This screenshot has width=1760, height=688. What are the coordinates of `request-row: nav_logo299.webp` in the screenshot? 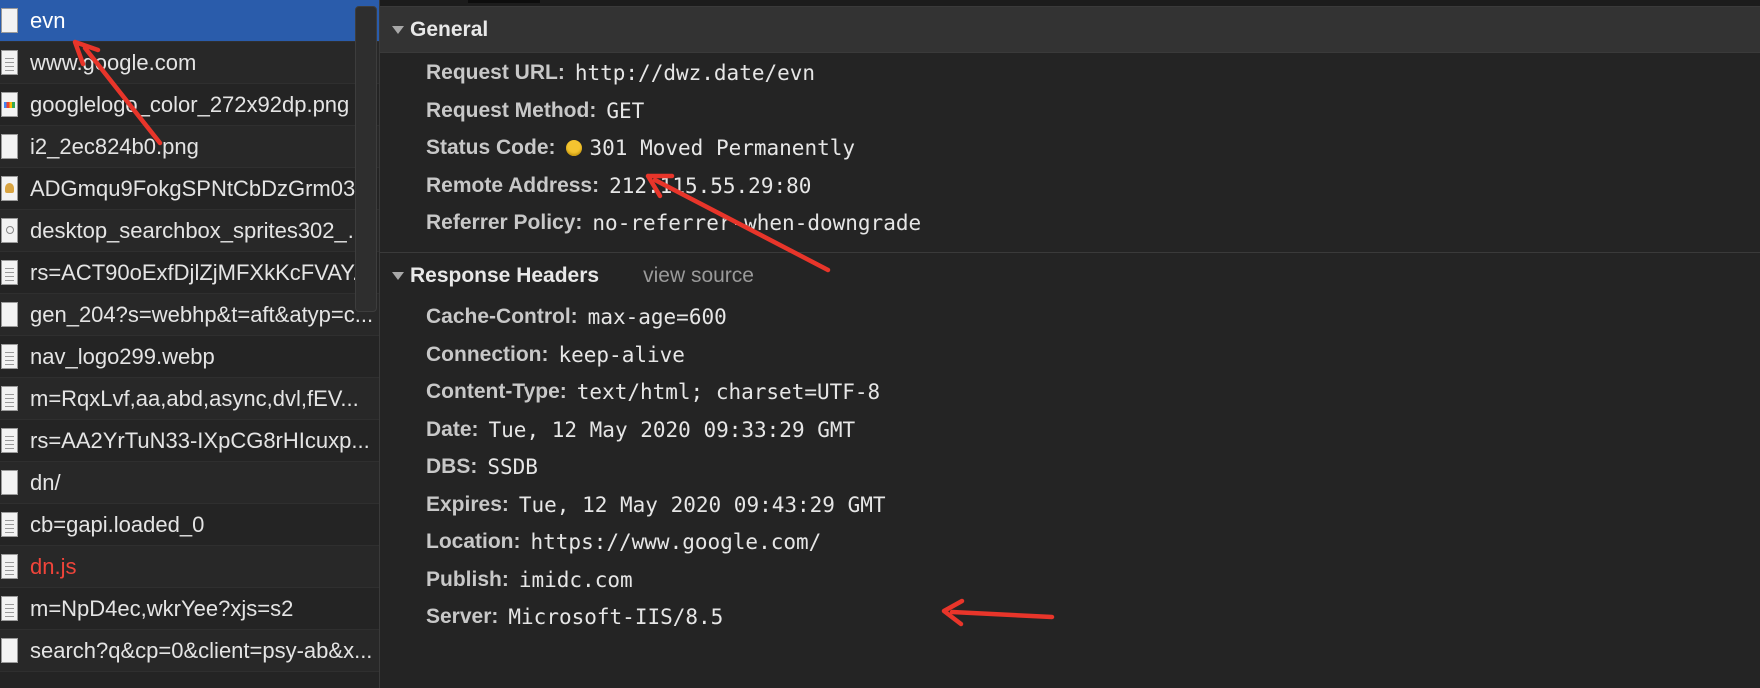 It's located at (199, 357).